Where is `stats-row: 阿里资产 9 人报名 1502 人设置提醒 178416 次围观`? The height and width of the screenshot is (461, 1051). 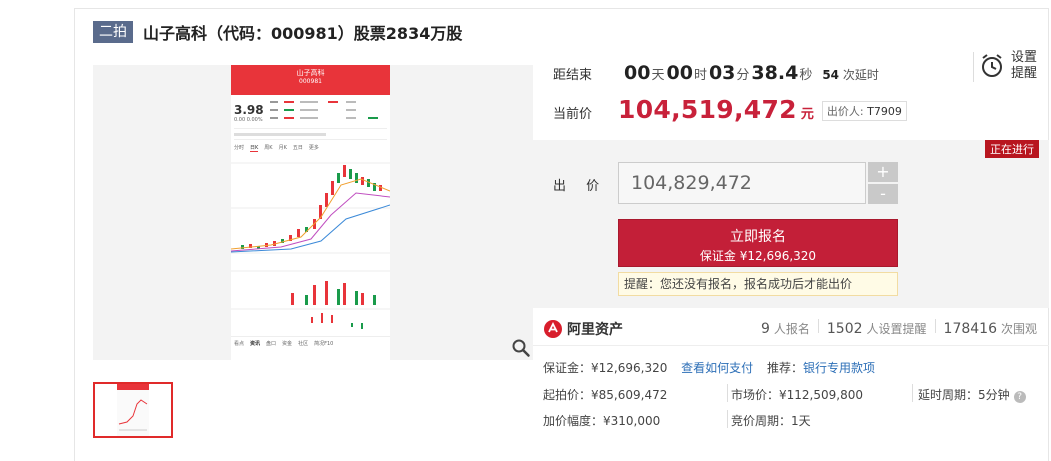 stats-row: 阿里资产 9 人报名 1502 人设置提醒 178416 次围观 is located at coordinates (793, 329).